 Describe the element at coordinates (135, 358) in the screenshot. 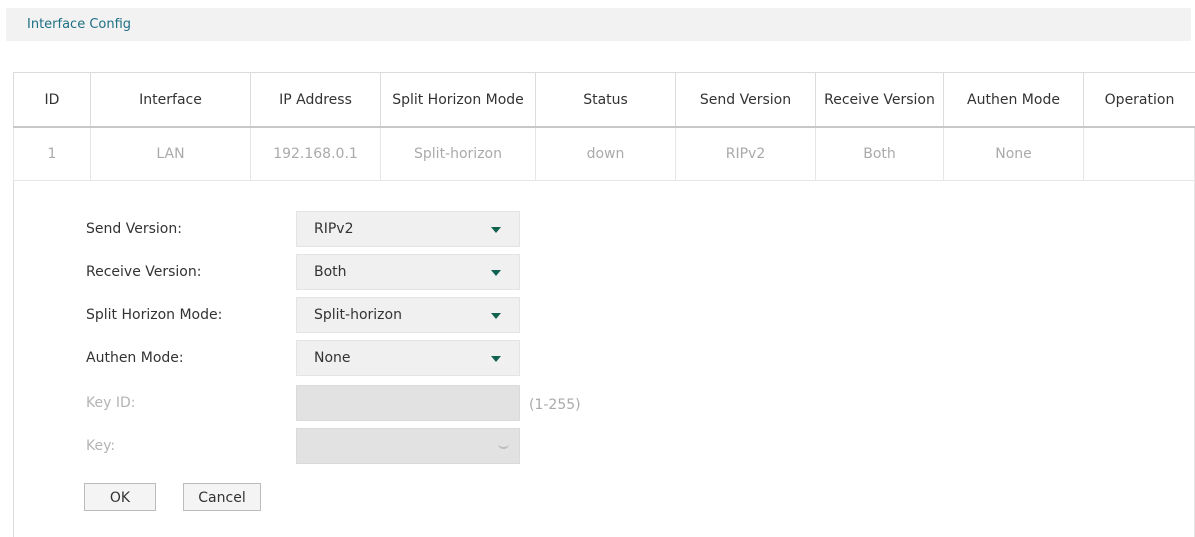

I see `authen-mode-label: Authen Mode:` at that location.